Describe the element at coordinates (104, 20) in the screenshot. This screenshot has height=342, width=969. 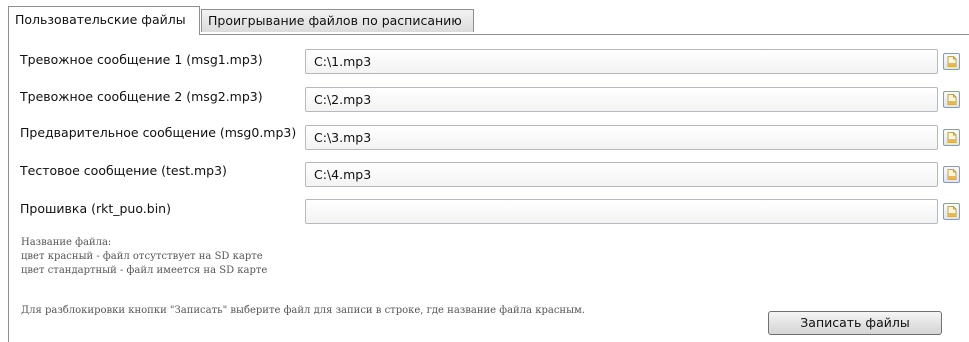
I see `tab-user-files: Пользовательские файлы` at that location.